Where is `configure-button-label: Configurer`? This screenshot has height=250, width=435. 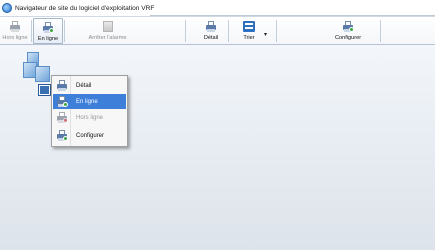 configure-button-label: Configurer is located at coordinates (348, 38).